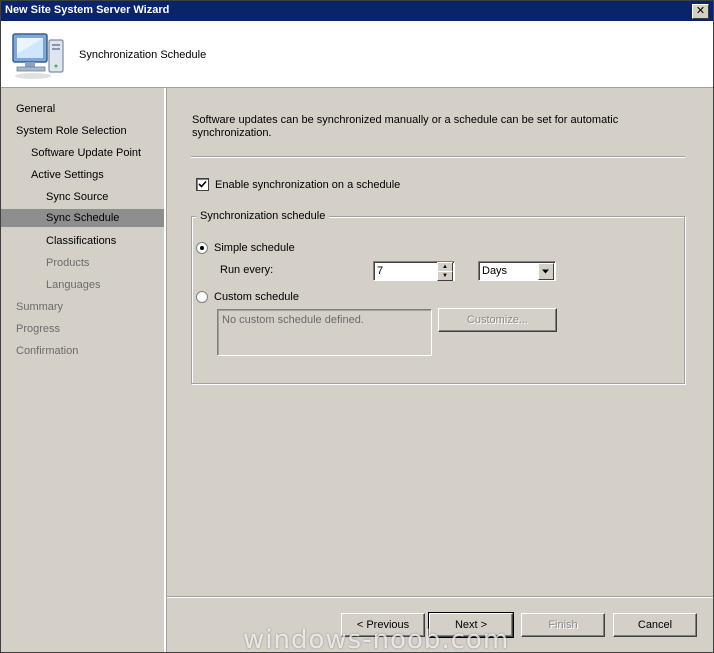 This screenshot has height=653, width=714. What do you see at coordinates (263, 216) in the screenshot?
I see `group-title: Synchronization schedule` at bounding box center [263, 216].